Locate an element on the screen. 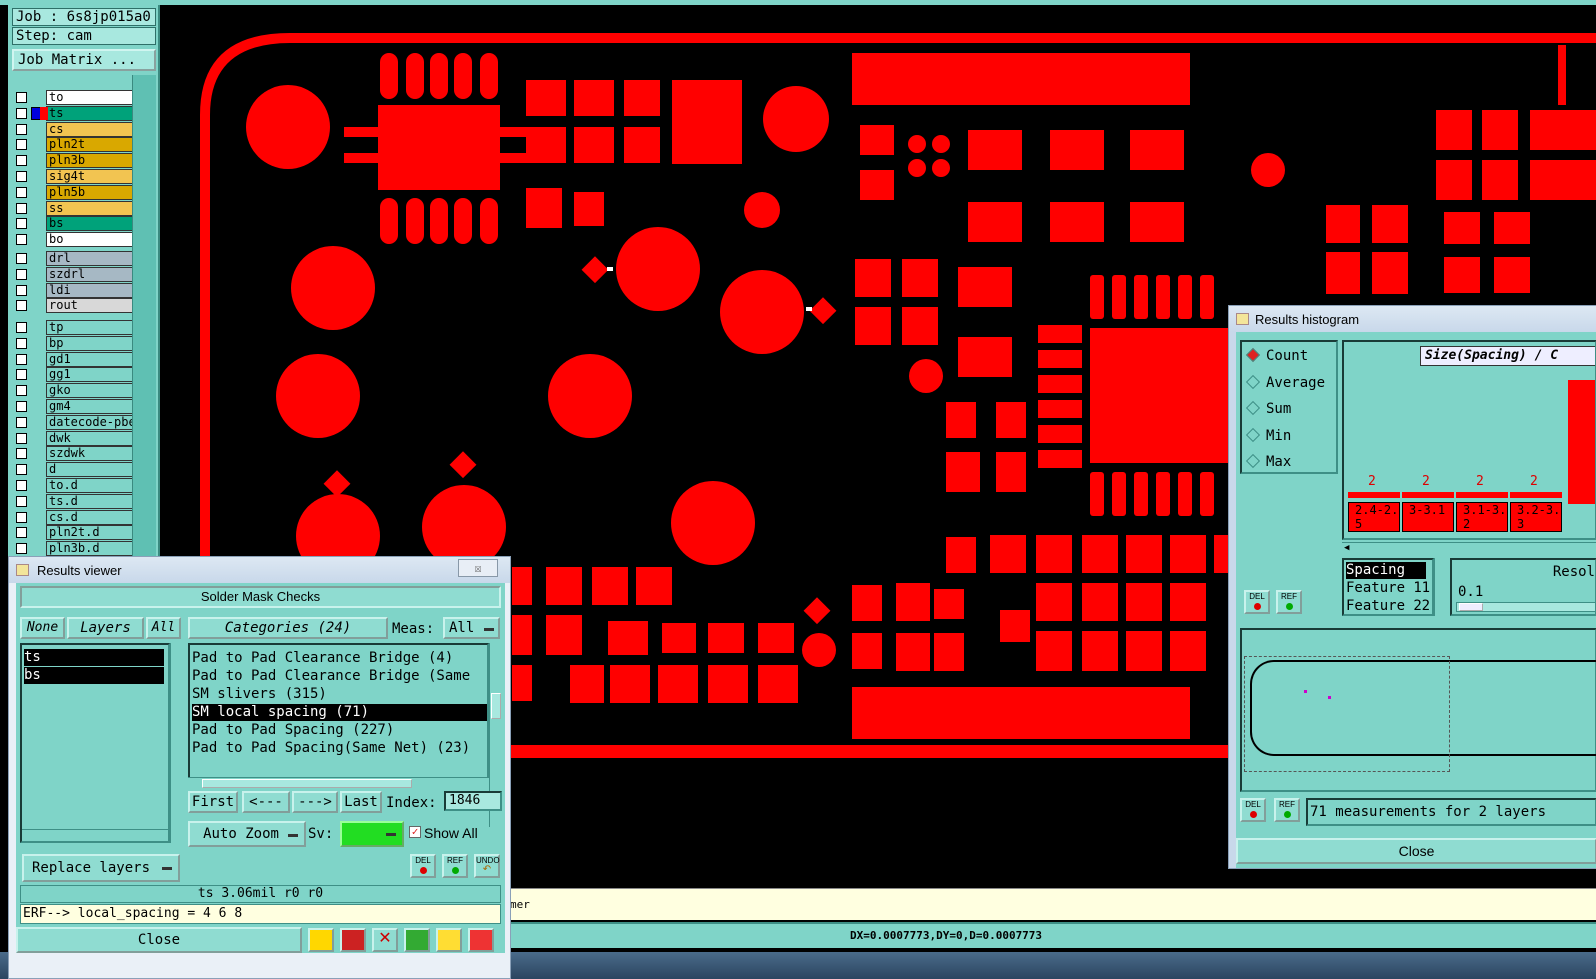 This screenshot has height=979, width=1596. chart-hscroll: ◀ is located at coordinates (1469, 548).